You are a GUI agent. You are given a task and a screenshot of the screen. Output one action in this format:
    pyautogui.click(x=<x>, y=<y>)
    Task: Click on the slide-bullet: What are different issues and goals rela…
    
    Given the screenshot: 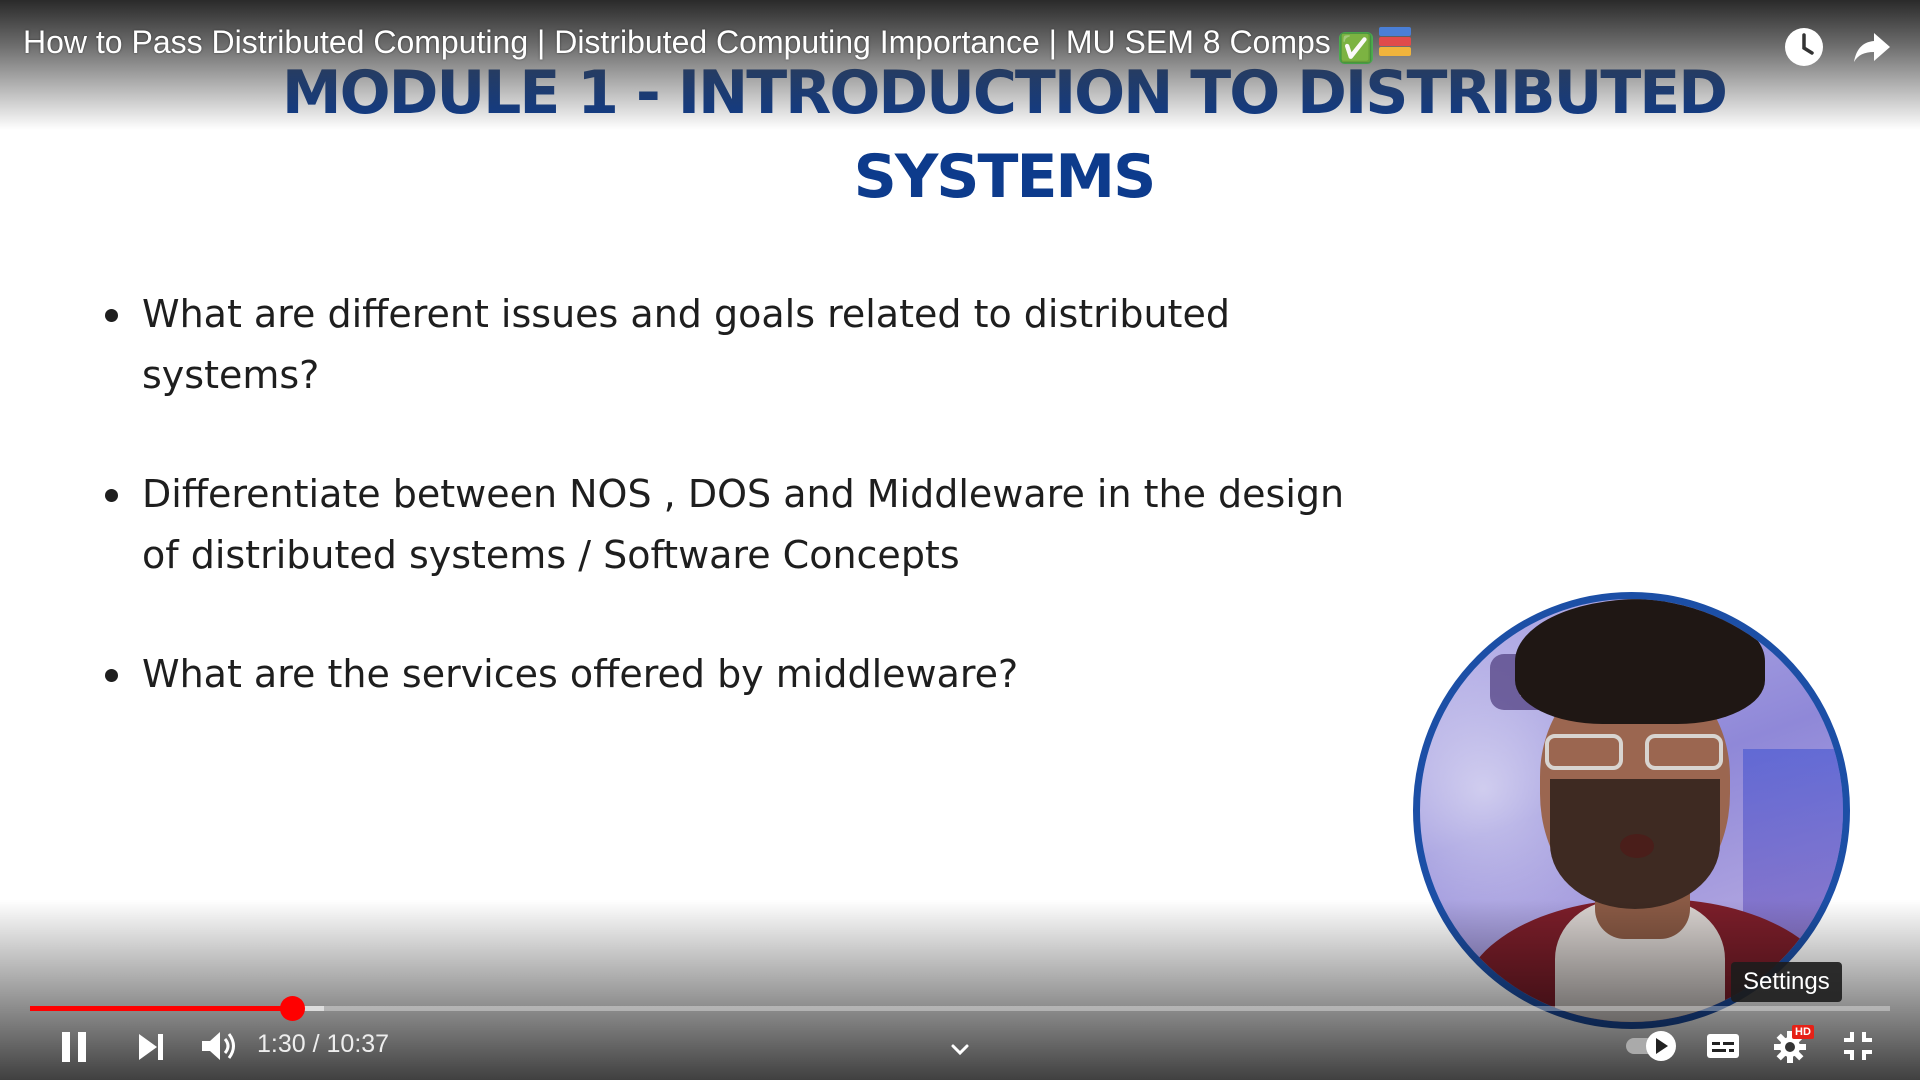 What is the action you would take?
    pyautogui.click(x=730, y=345)
    